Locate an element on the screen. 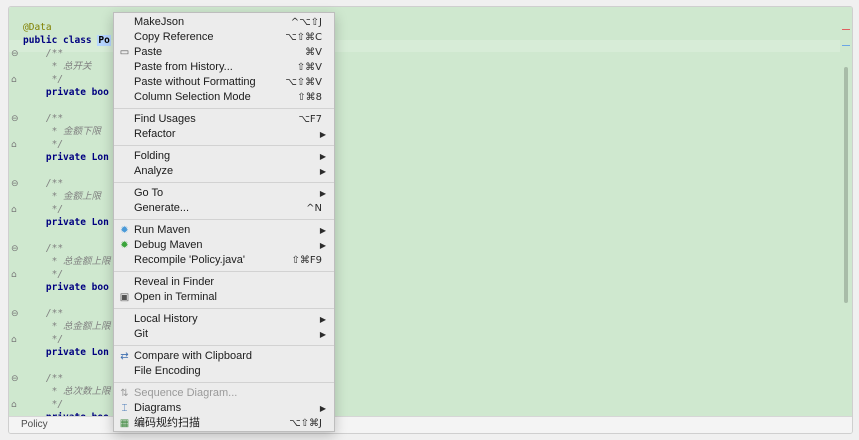  menu-item-shortcut: ^N is located at coordinates (314, 208).